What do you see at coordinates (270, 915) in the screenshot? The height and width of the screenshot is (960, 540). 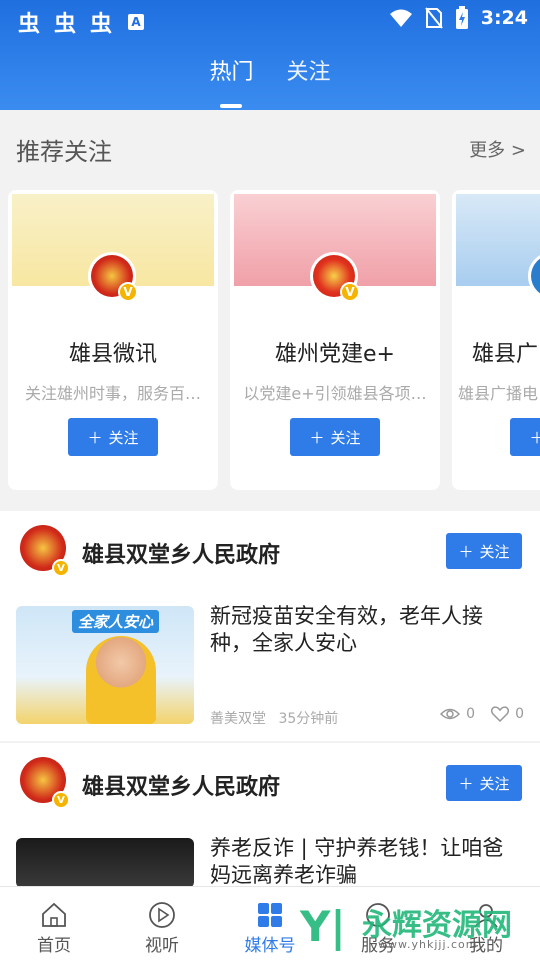 I see `grid-icon` at bounding box center [270, 915].